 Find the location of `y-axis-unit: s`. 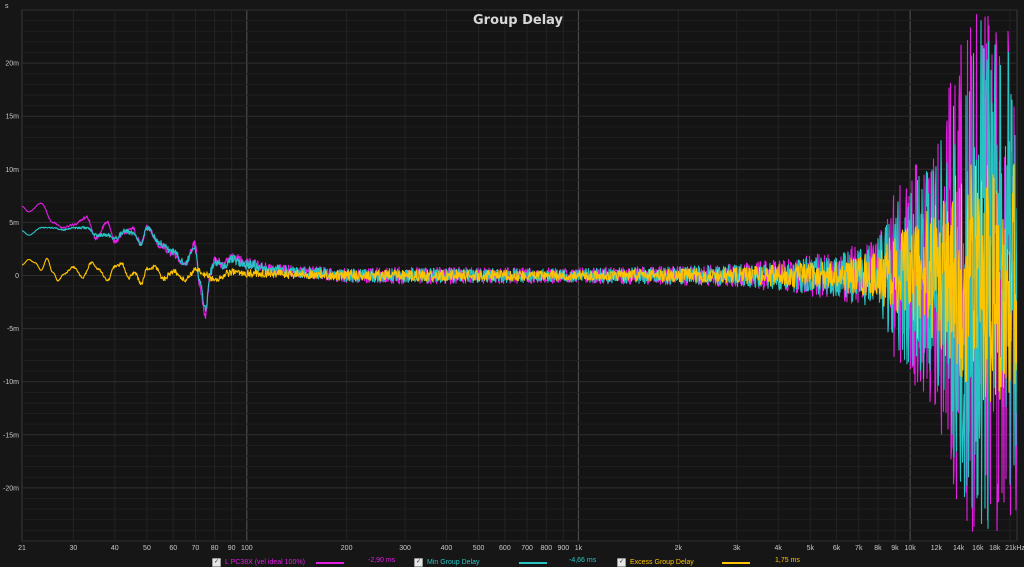

y-axis-unit: s is located at coordinates (7, 6).